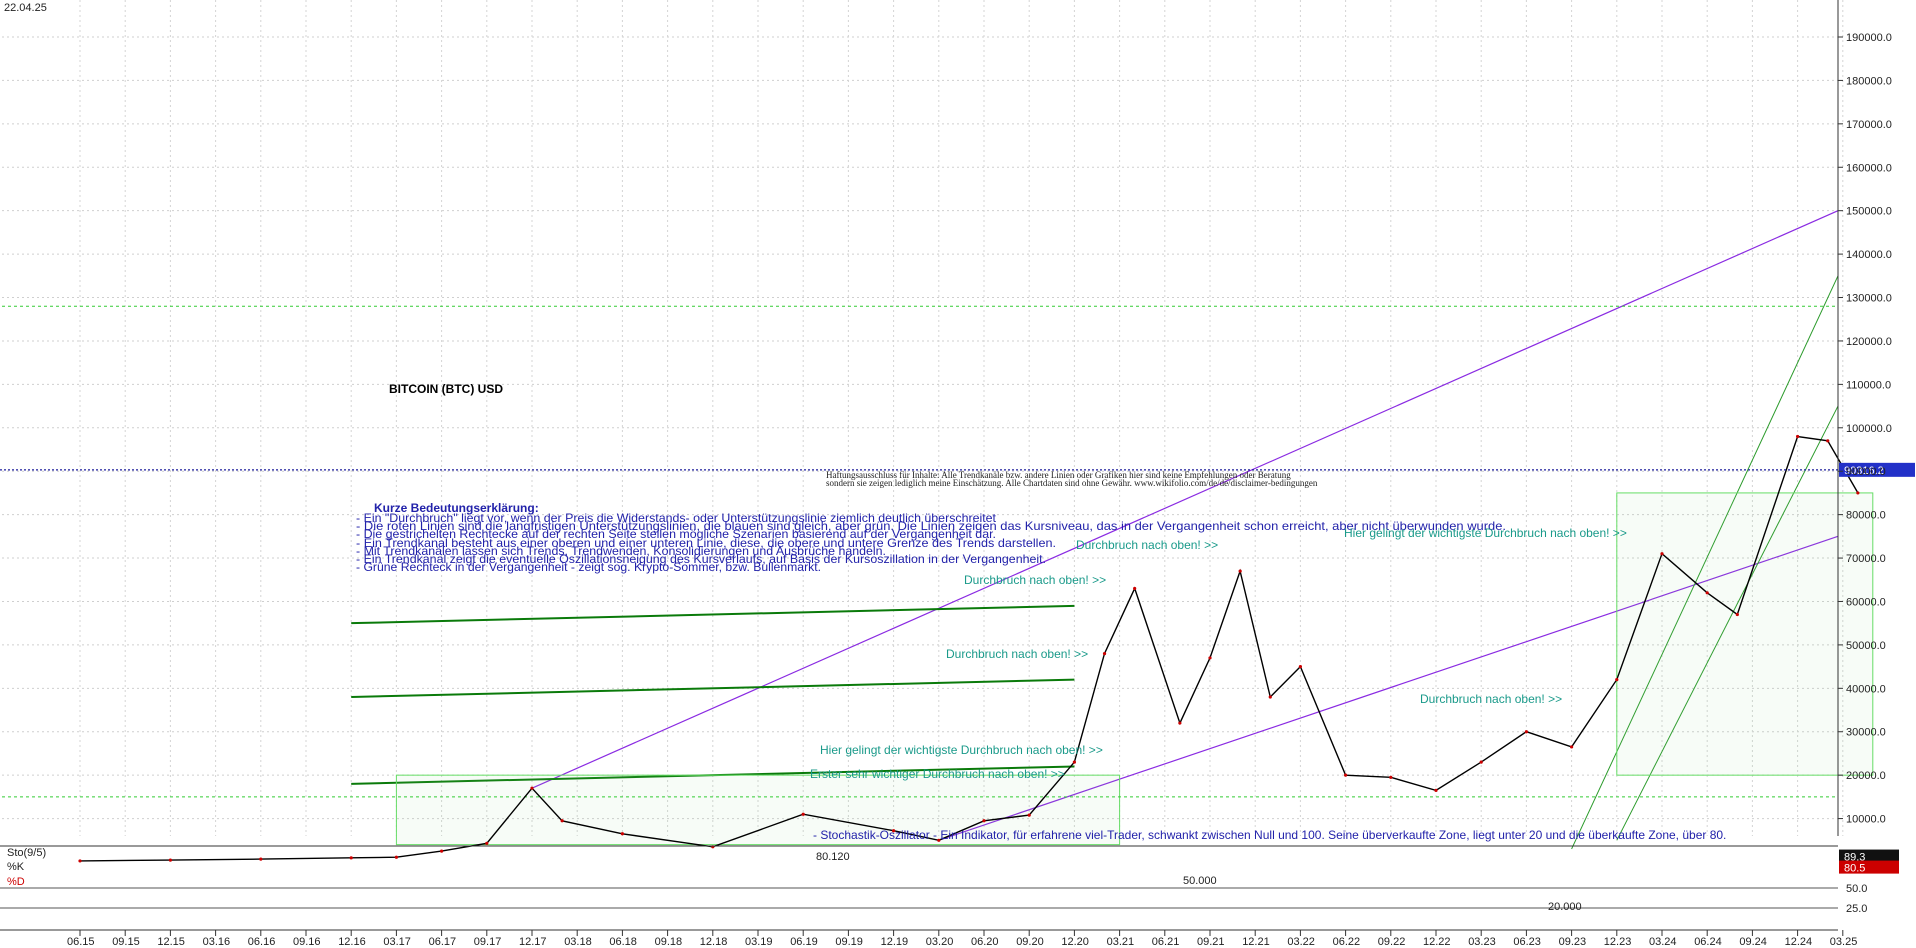  What do you see at coordinates (1527, 942) in the screenshot?
I see `x-tick-label: 06.23` at bounding box center [1527, 942].